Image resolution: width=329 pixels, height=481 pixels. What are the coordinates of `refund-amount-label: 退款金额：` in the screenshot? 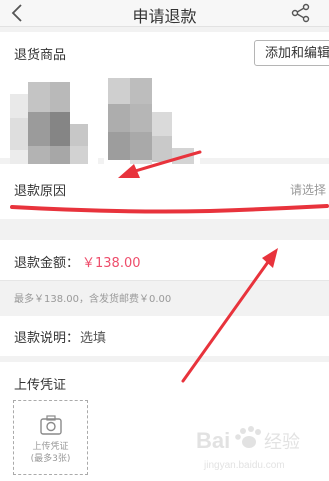 It's located at (47, 263).